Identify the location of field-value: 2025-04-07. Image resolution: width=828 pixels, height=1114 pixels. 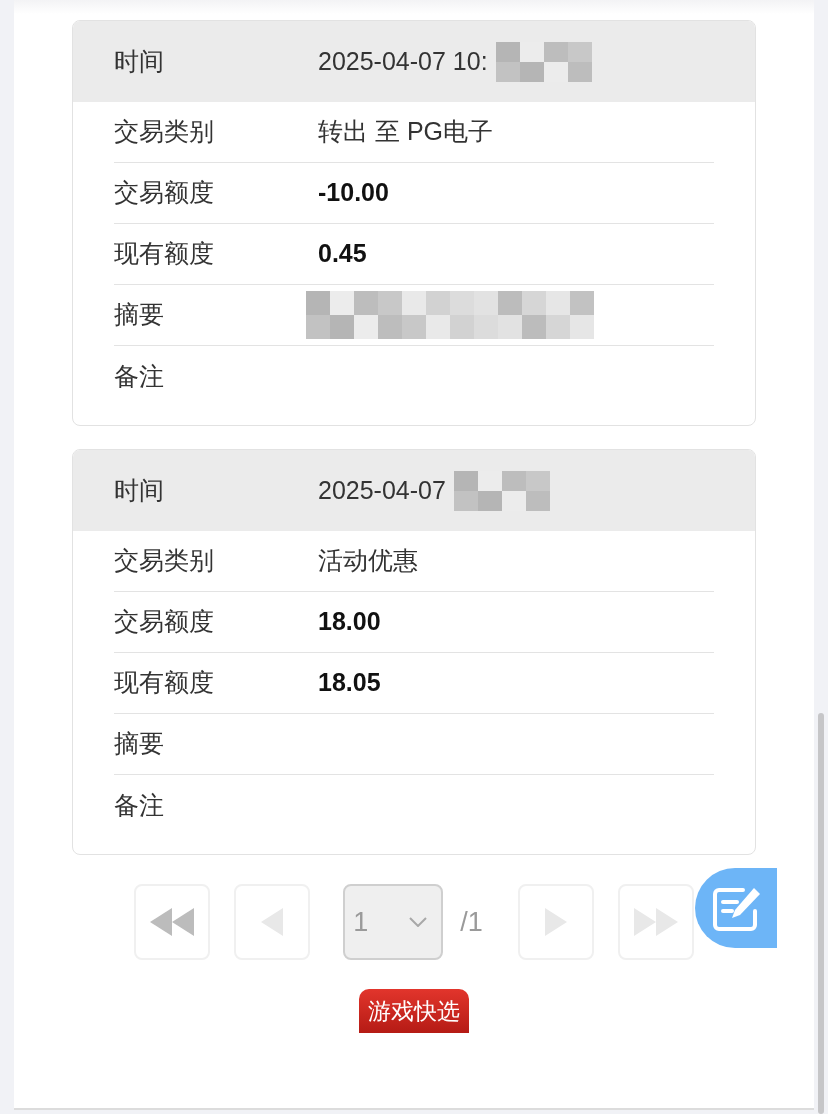
(382, 490).